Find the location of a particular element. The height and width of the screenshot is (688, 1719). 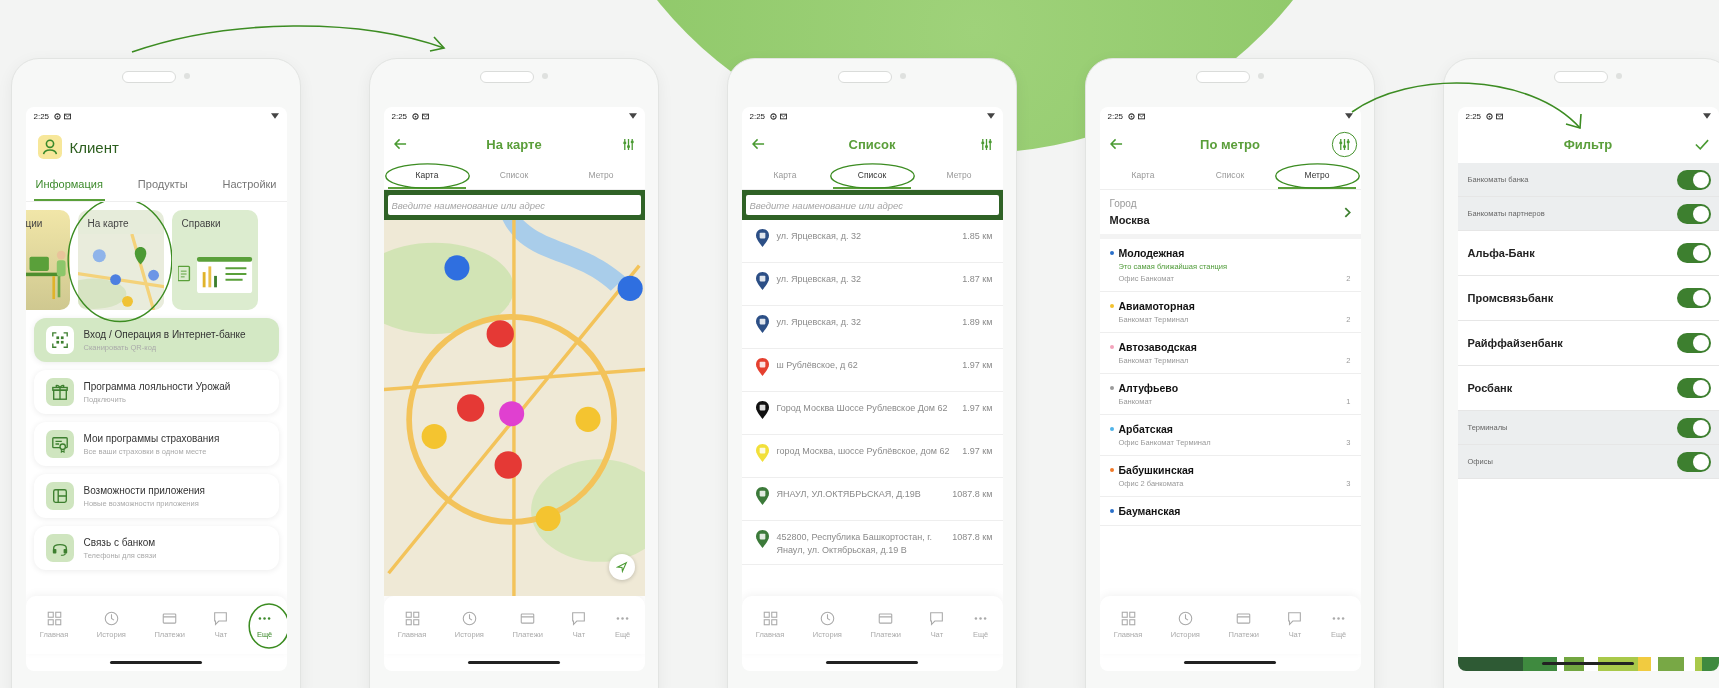

place-row: Город Москва Шоссе Рублевское Дом 62 1.97 км is located at coordinates (872, 413).